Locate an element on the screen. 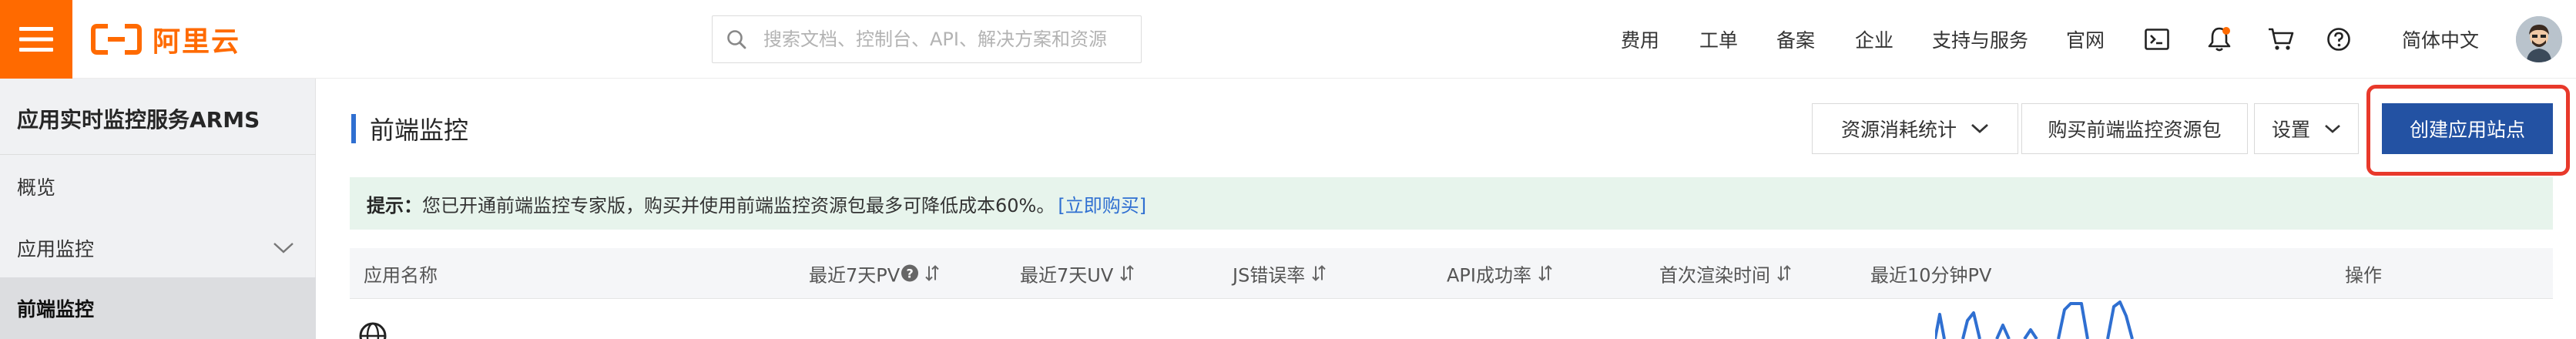  global-search-box is located at coordinates (927, 39).